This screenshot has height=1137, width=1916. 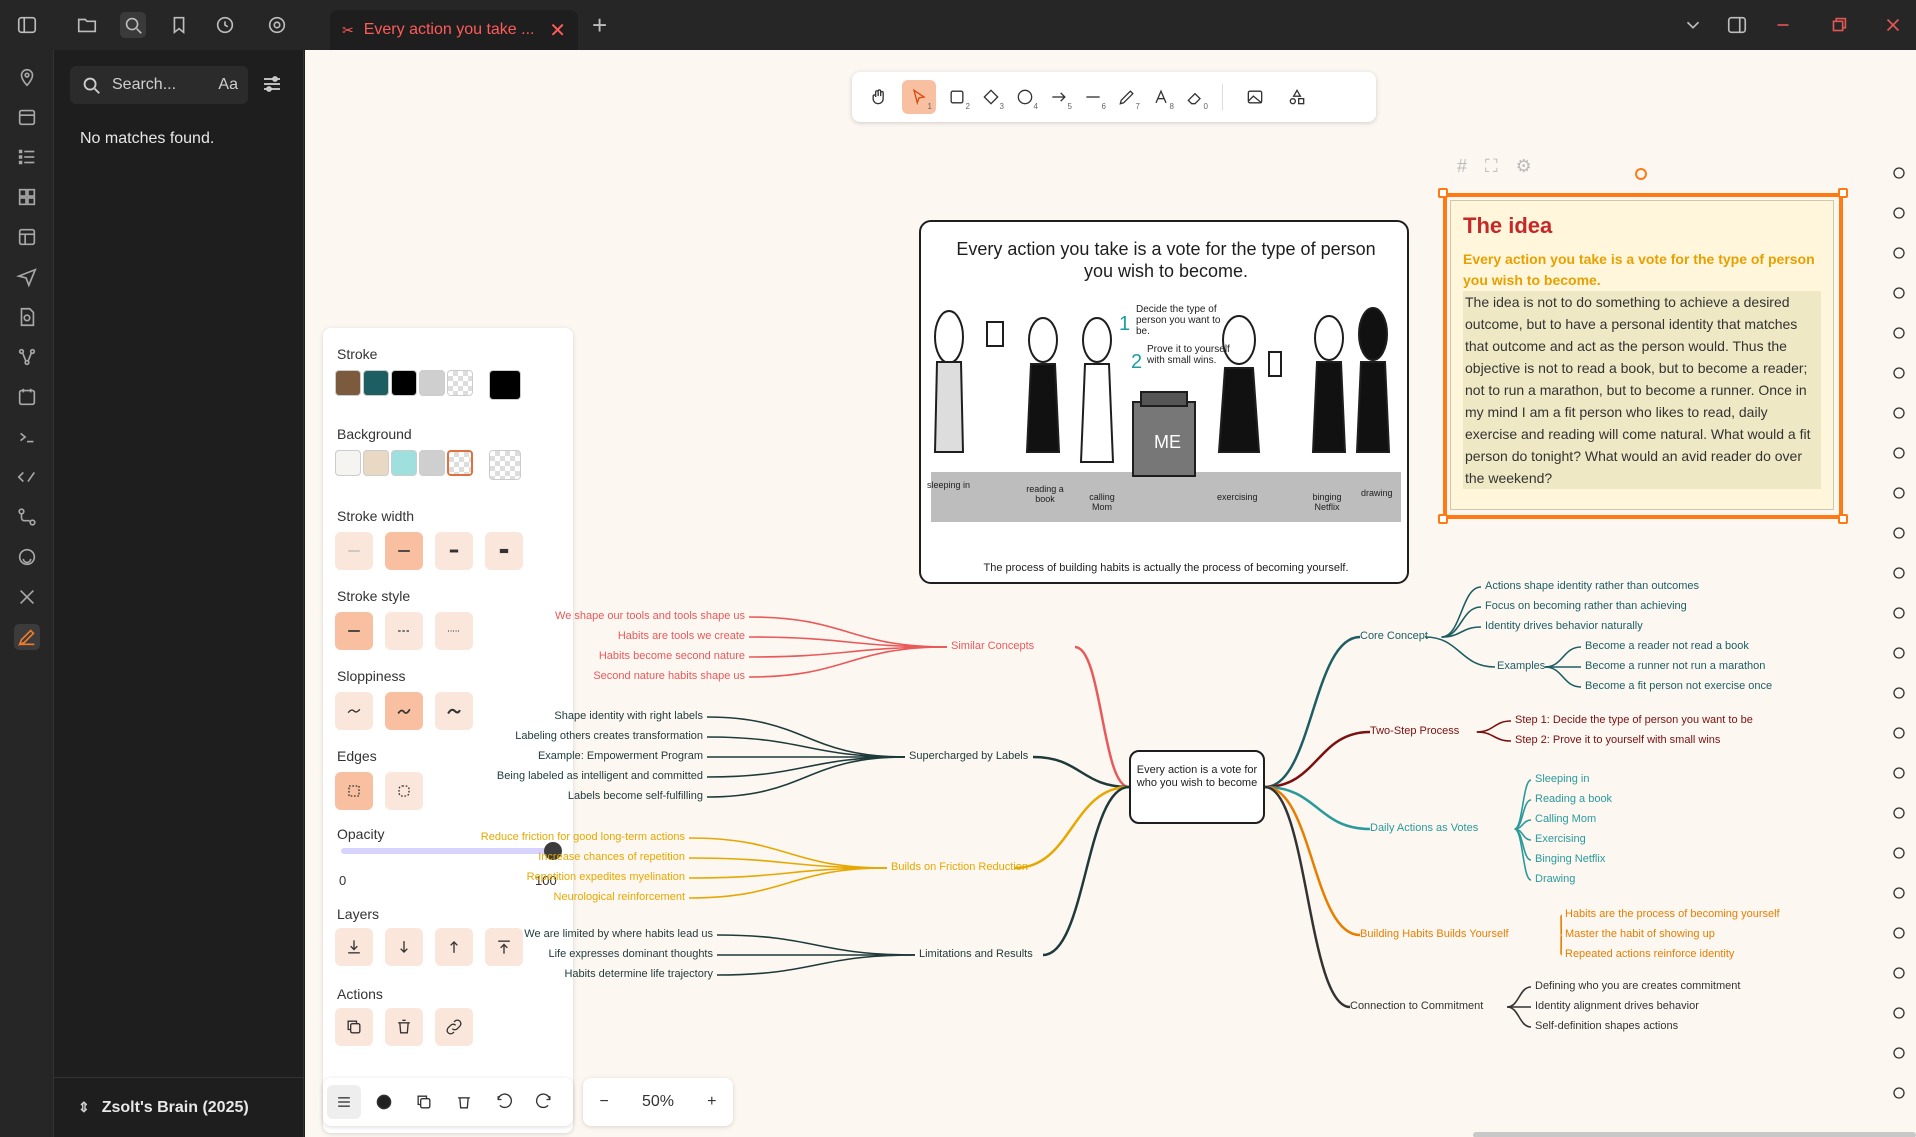 What do you see at coordinates (1637, 986) in the screenshot?
I see `mindmap-leaf: Defining who you are creates commitment` at bounding box center [1637, 986].